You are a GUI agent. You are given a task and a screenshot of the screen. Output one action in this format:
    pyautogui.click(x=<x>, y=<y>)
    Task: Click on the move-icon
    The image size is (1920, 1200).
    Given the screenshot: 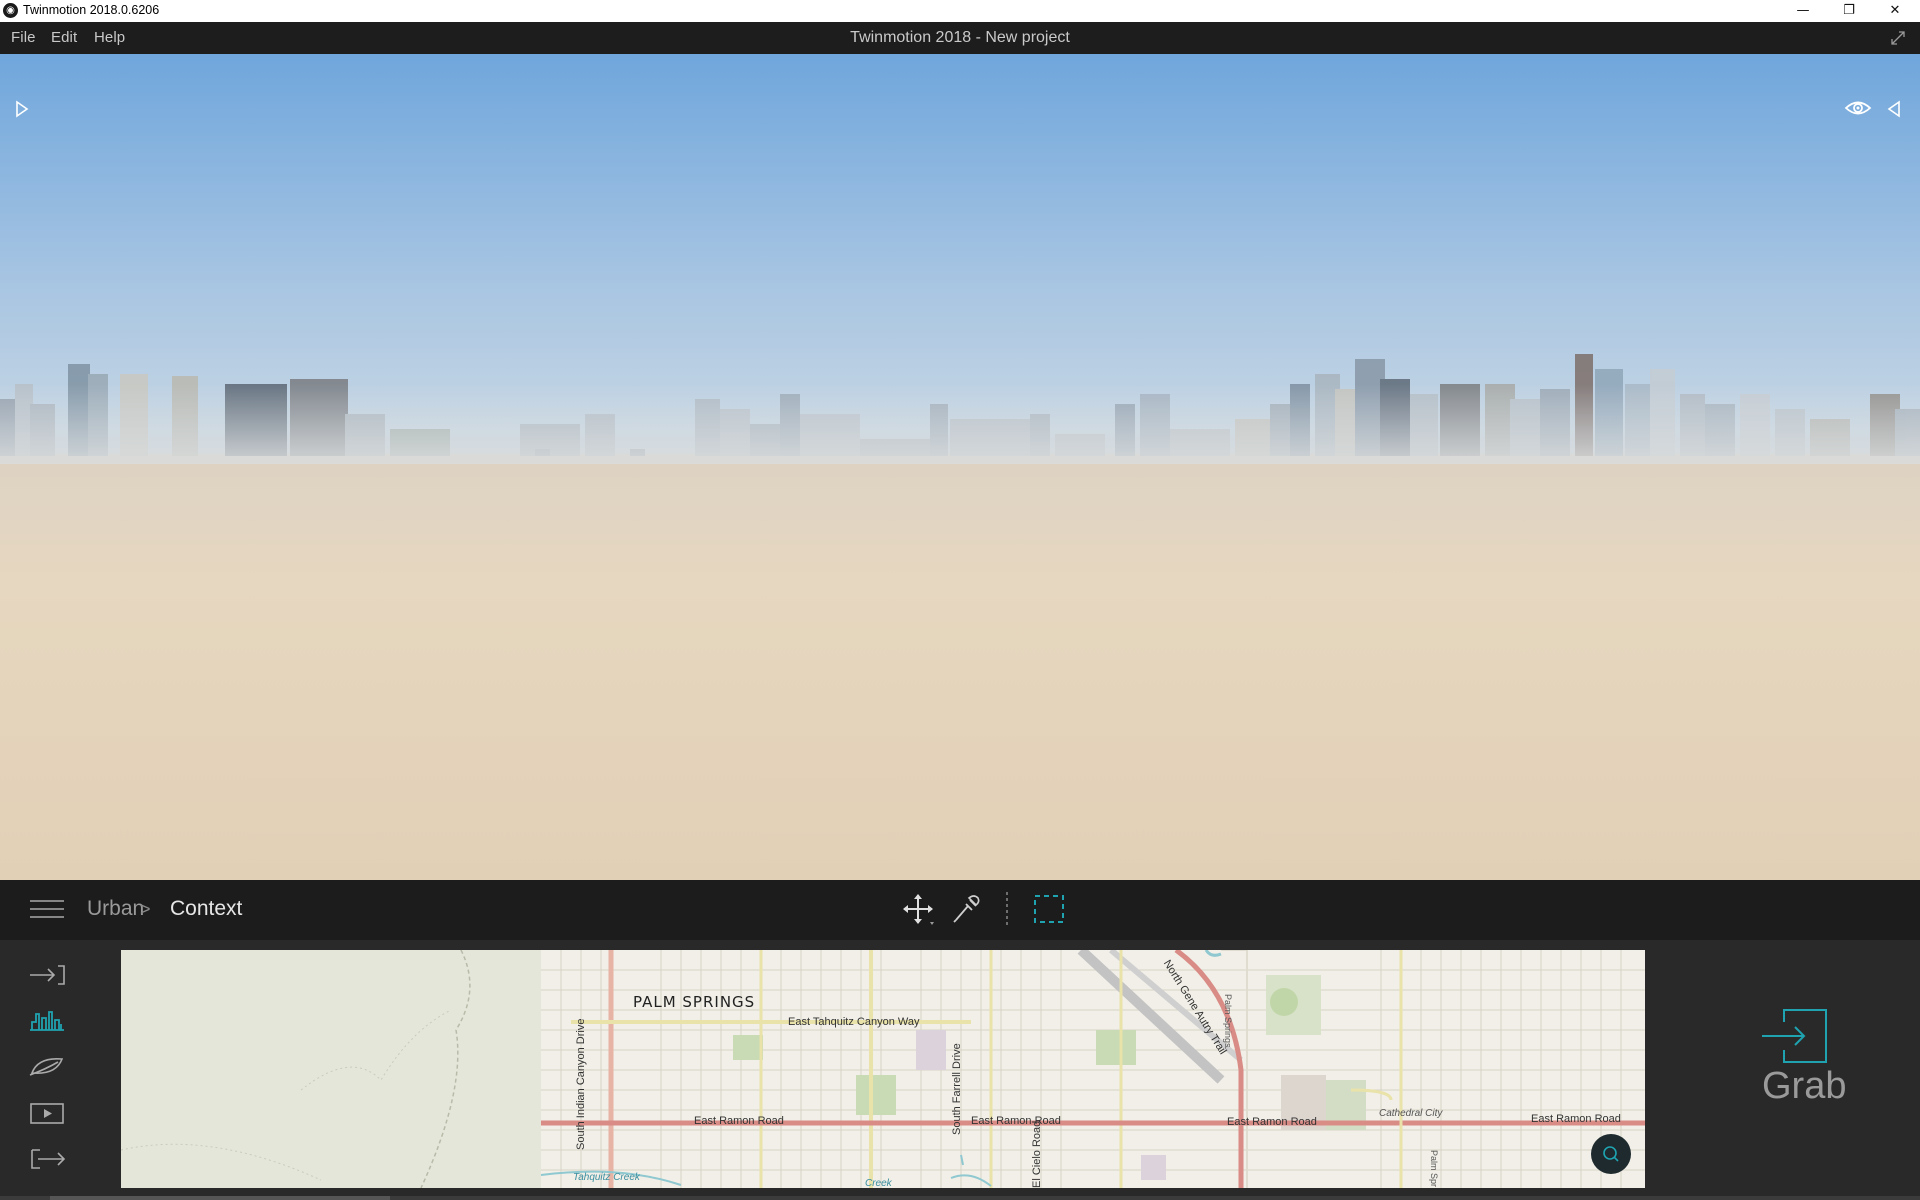 What is the action you would take?
    pyautogui.click(x=918, y=909)
    